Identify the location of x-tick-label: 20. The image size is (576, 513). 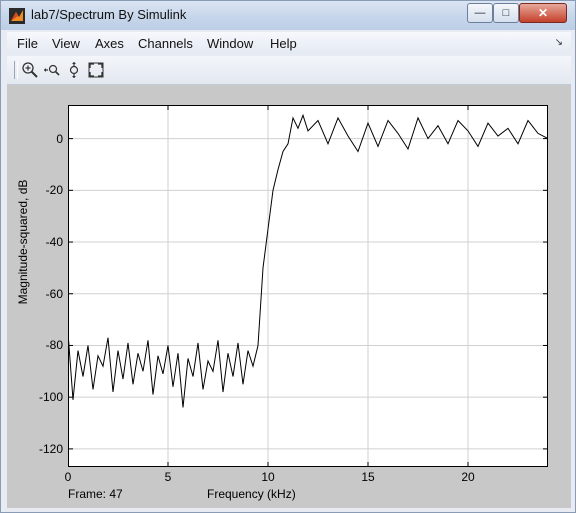
(468, 477).